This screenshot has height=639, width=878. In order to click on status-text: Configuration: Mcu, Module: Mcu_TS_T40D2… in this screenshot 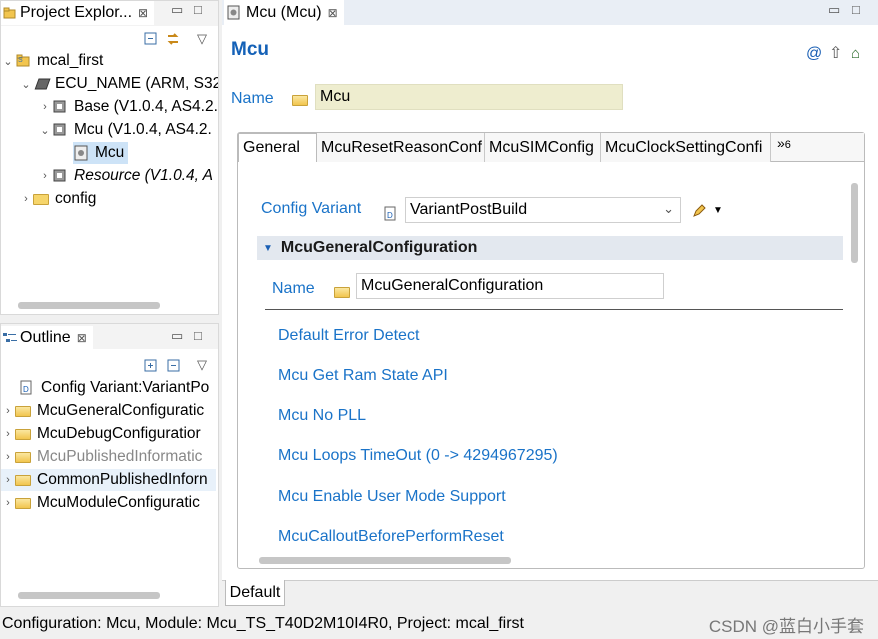, I will do `click(263, 623)`.